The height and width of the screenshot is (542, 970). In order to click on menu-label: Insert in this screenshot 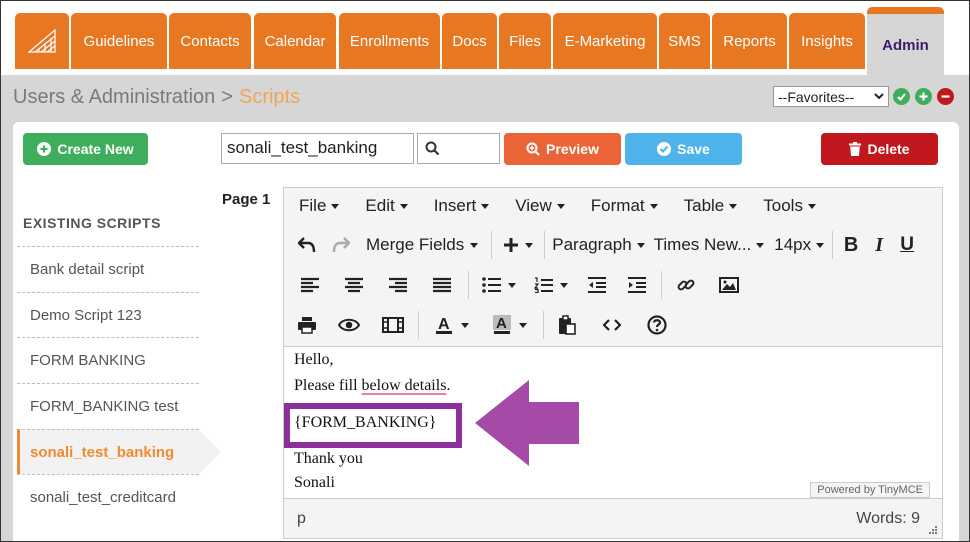, I will do `click(455, 205)`.